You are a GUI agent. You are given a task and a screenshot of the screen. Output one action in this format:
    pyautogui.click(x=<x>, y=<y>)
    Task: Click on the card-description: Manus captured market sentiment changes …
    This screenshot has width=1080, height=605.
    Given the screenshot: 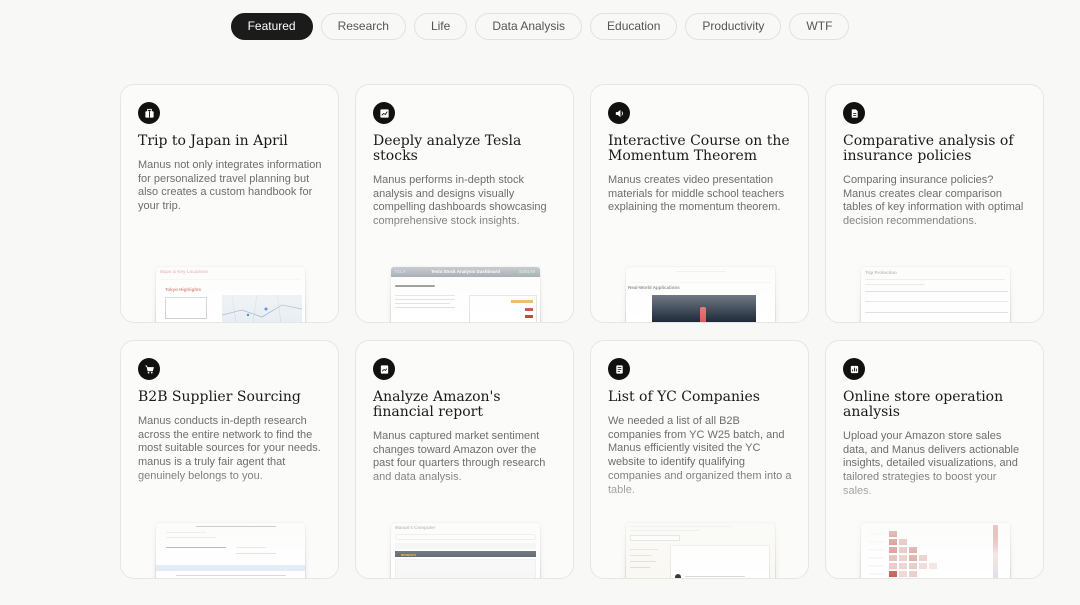 What is the action you would take?
    pyautogui.click(x=459, y=457)
    